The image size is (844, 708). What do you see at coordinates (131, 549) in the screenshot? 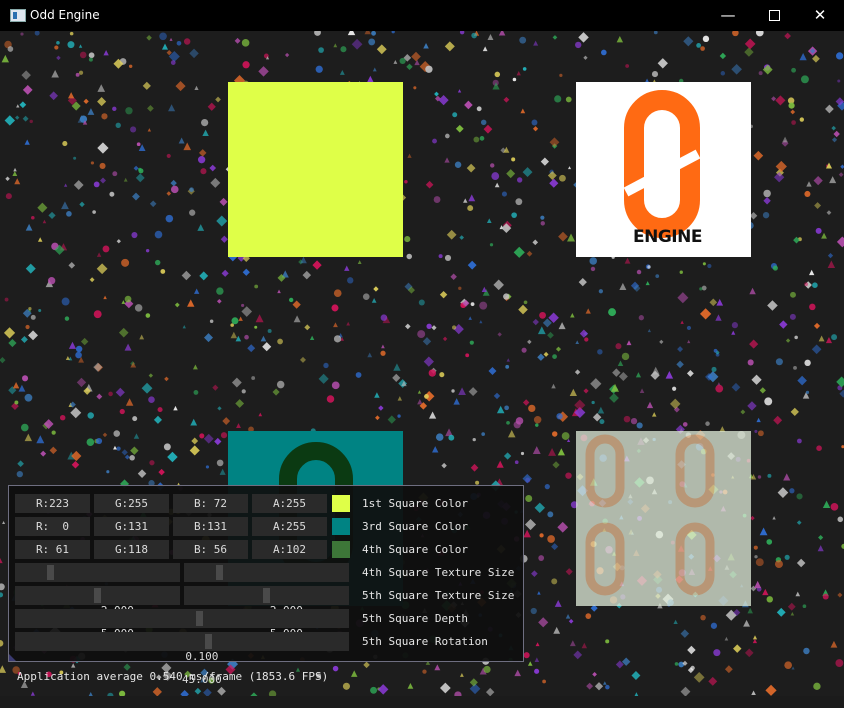
I see `channel-g: G:118` at bounding box center [131, 549].